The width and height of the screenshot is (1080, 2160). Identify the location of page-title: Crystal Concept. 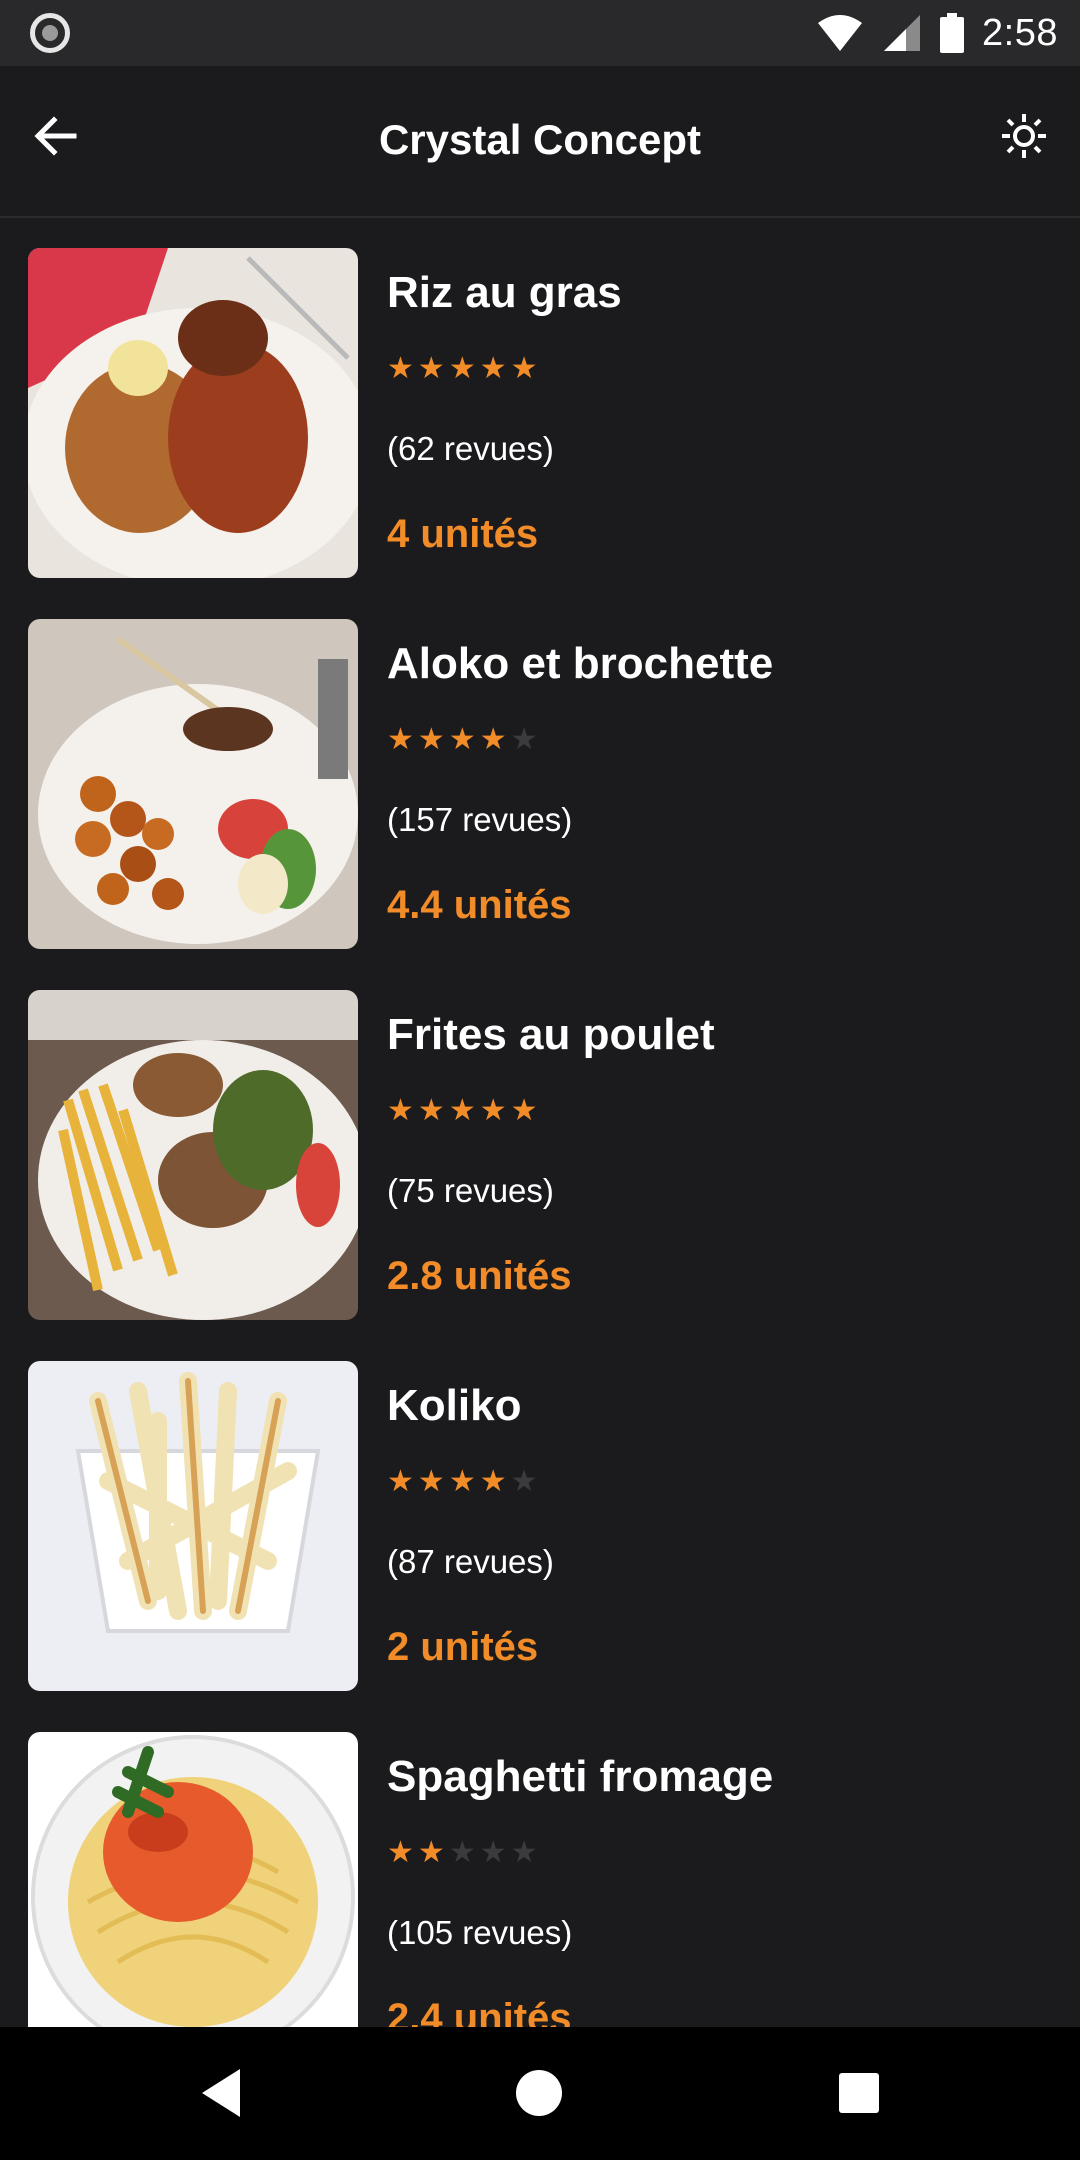
(540, 139).